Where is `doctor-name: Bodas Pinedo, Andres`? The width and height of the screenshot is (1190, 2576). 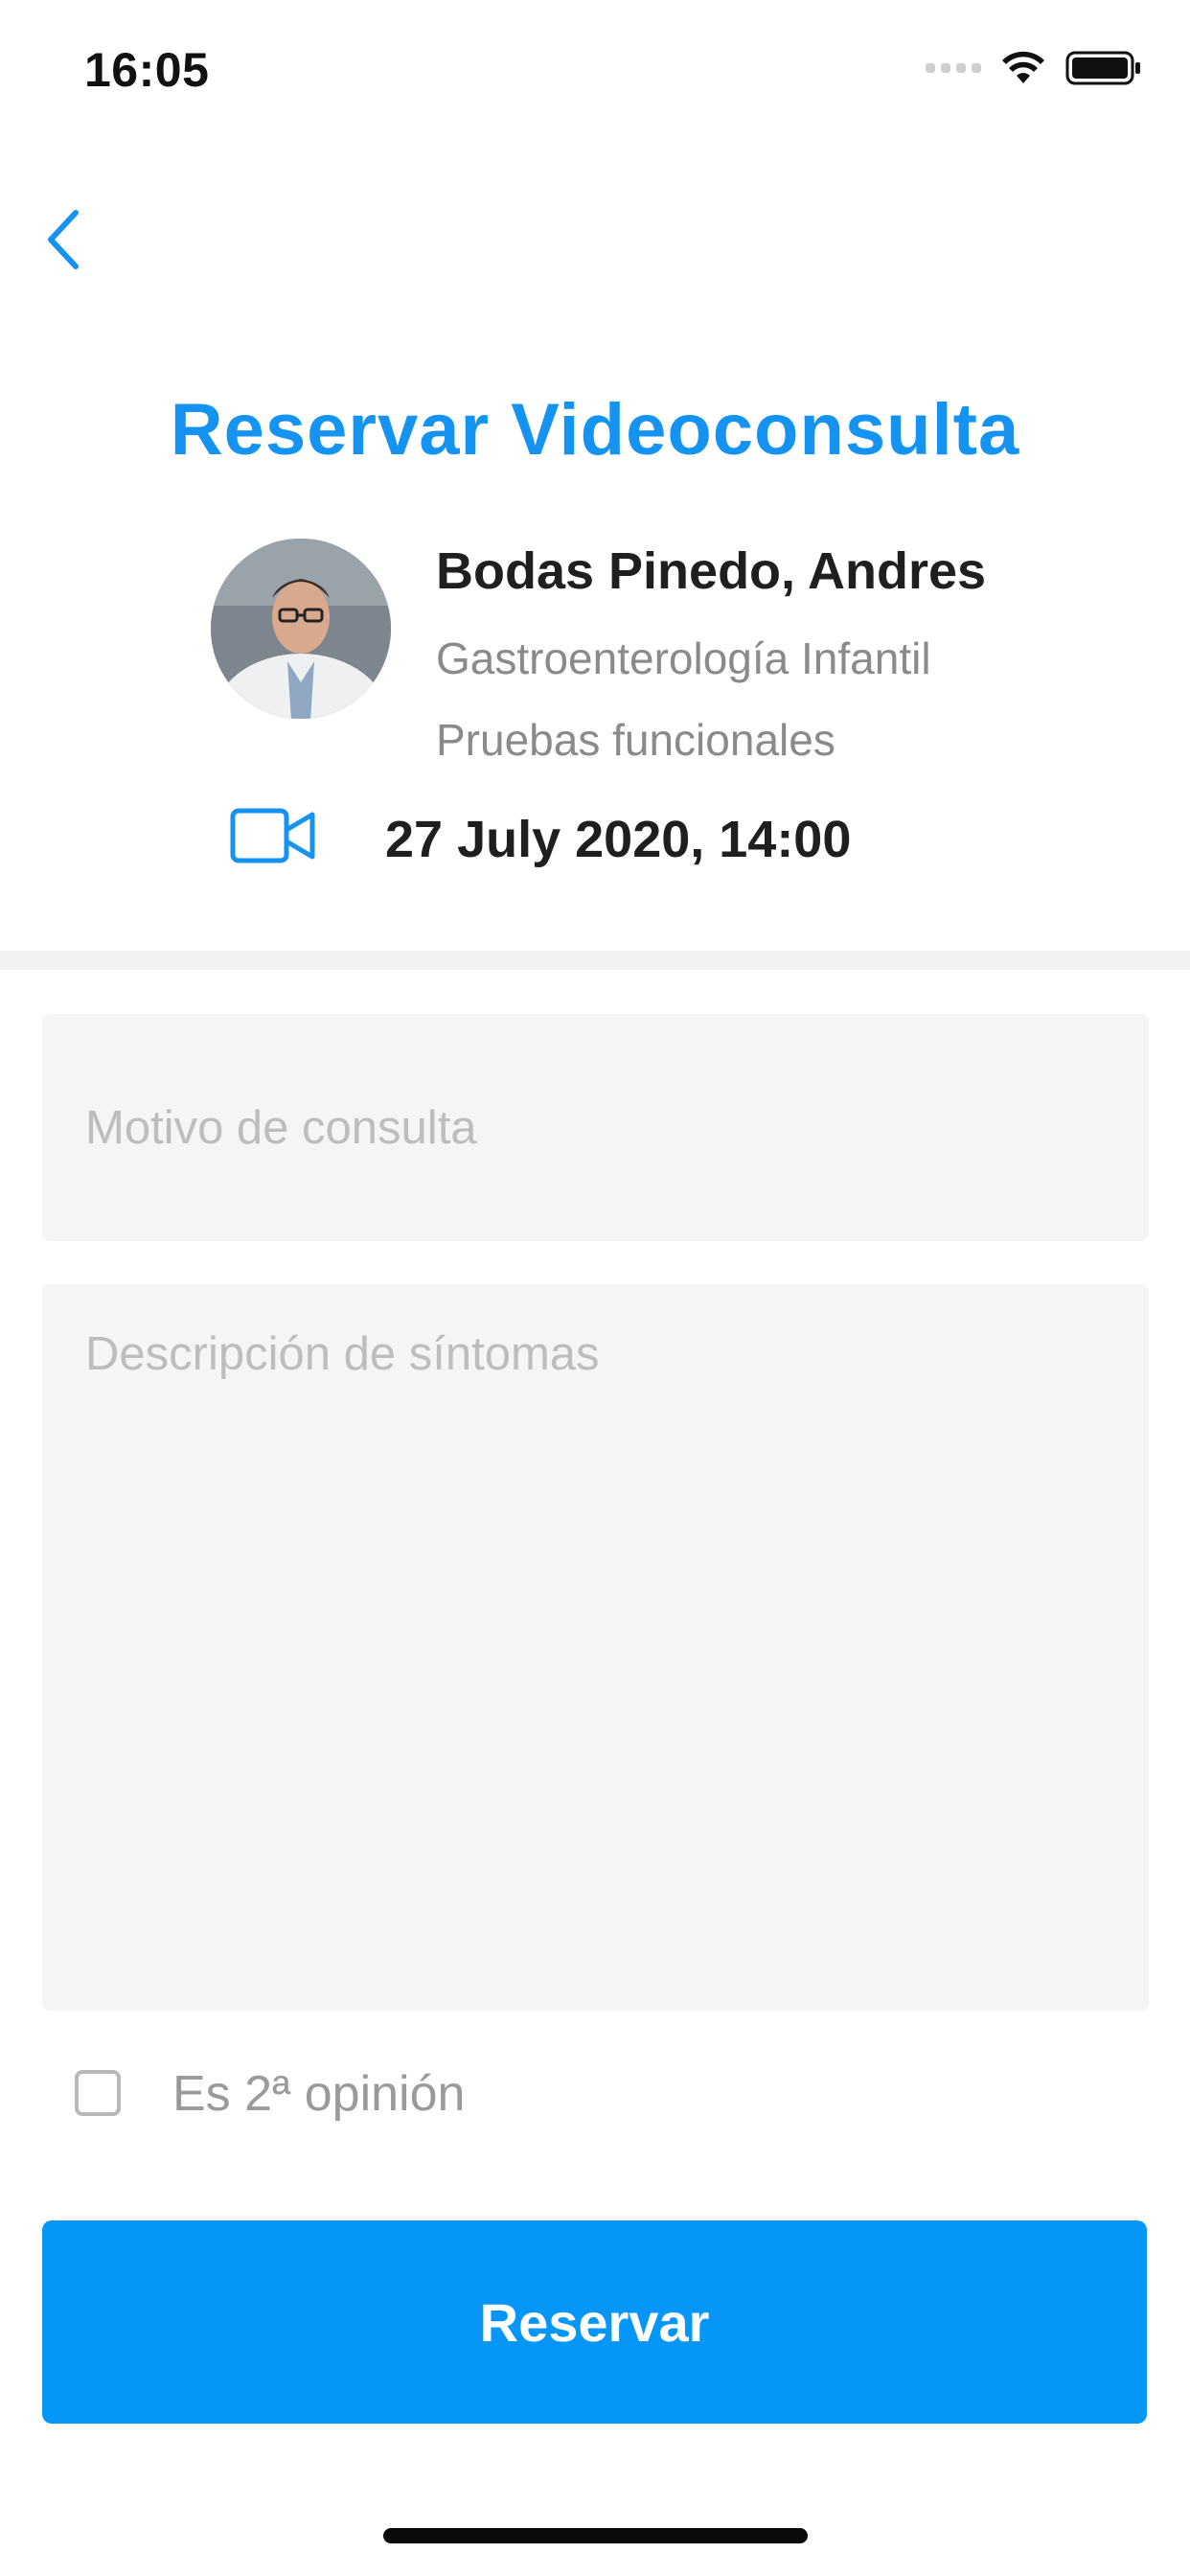
doctor-name: Bodas Pinedo, Andres is located at coordinates (712, 571).